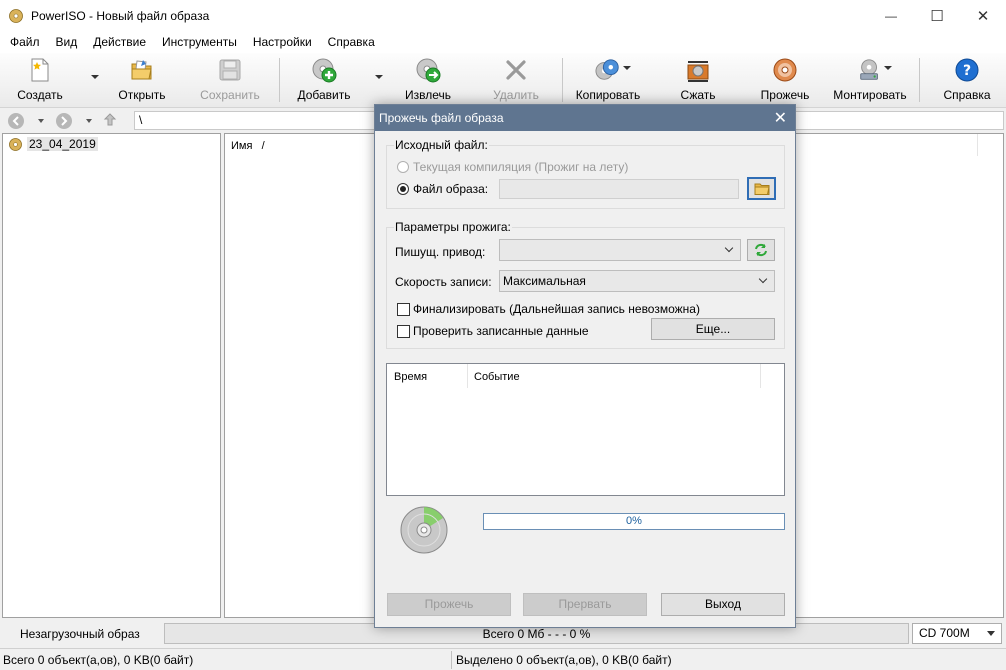 The width and height of the screenshot is (1006, 670). Describe the element at coordinates (95, 77) in the screenshot. I see `create-dropdown-icon` at that location.